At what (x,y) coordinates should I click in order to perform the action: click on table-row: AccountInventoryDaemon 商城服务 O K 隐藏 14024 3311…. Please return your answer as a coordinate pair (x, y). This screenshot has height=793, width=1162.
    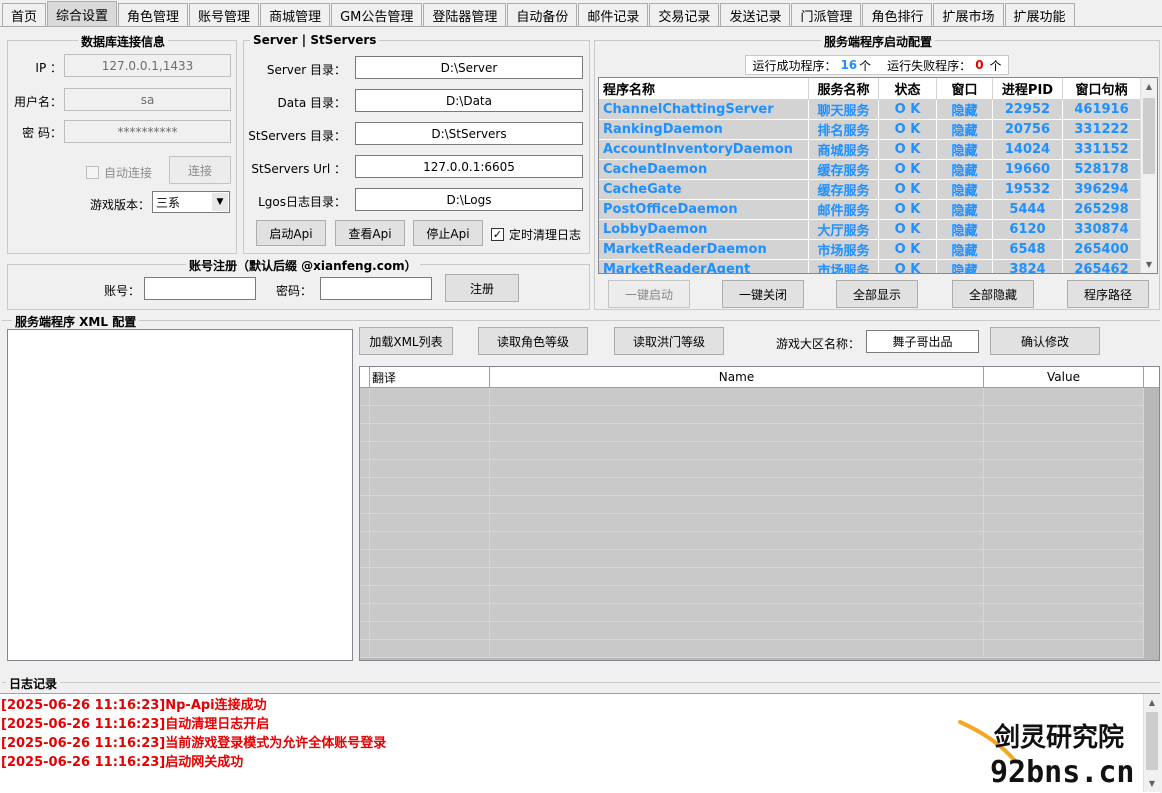
    Looking at the image, I should click on (878, 150).